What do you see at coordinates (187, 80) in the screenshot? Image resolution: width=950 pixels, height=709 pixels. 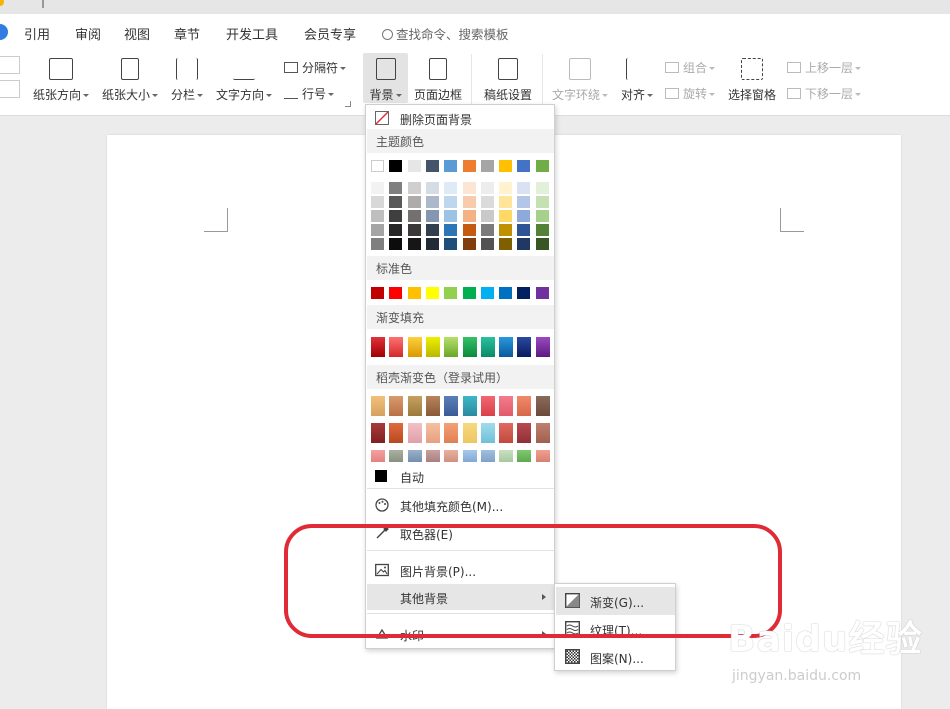 I see `columns-button: 分栏` at bounding box center [187, 80].